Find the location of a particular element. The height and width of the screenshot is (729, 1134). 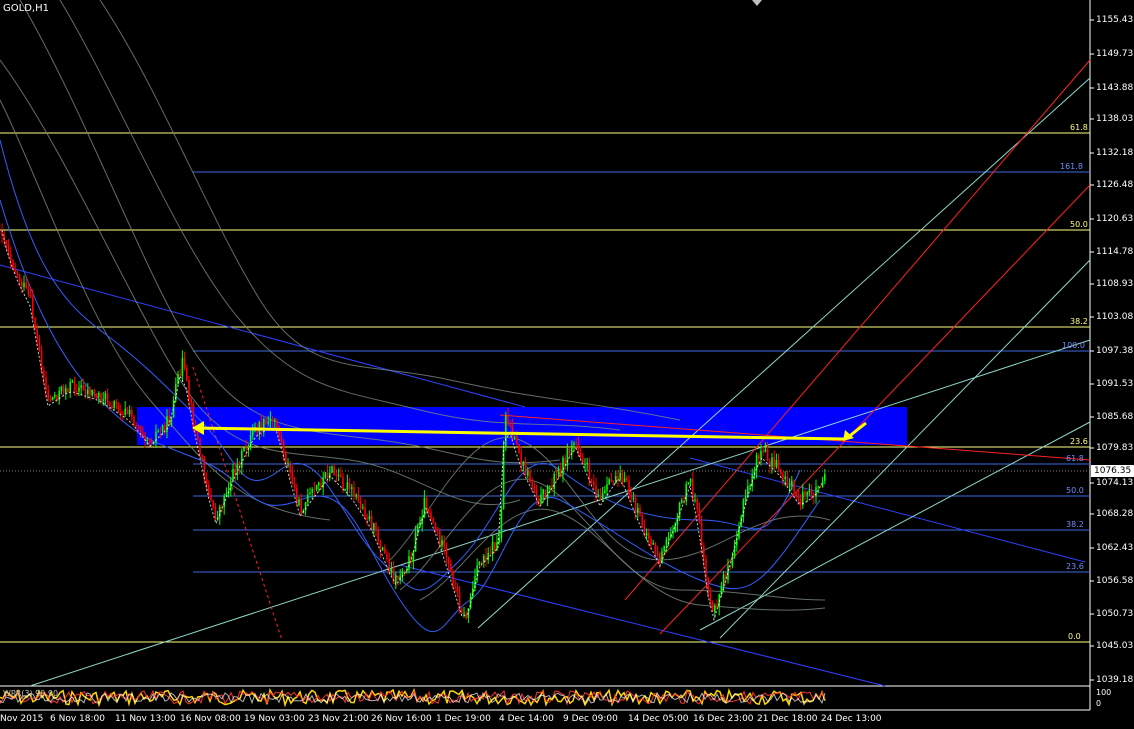

time-tick-label: 16 Nov 08:00 is located at coordinates (210, 719).